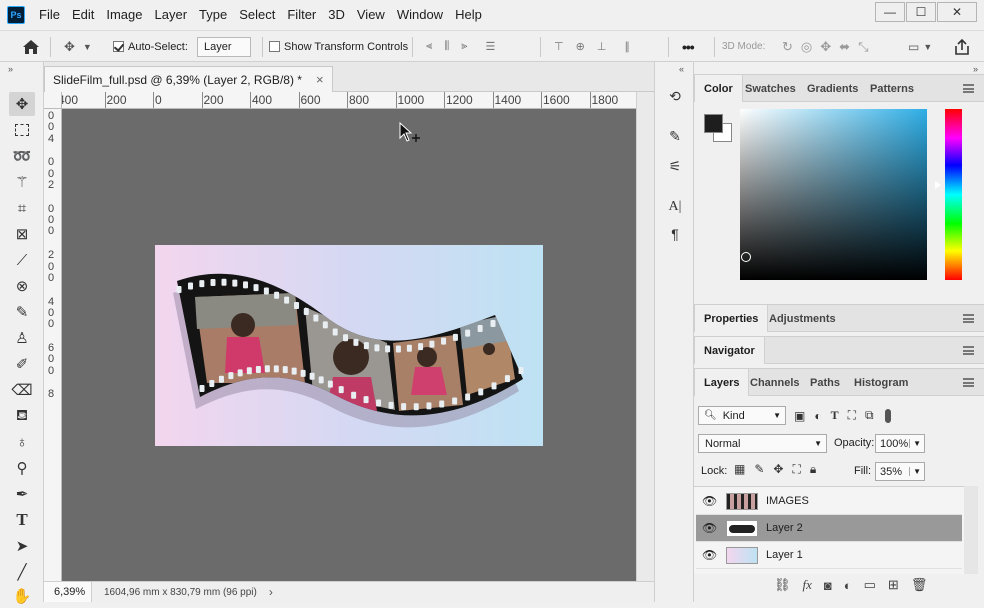  I want to click on menu-type: Type, so click(213, 15).